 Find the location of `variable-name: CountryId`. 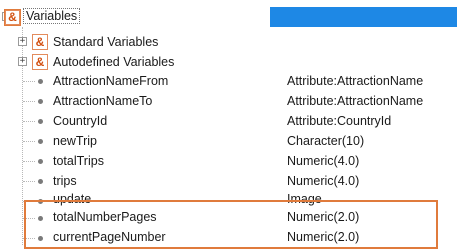

variable-name: CountryId is located at coordinates (80, 121).